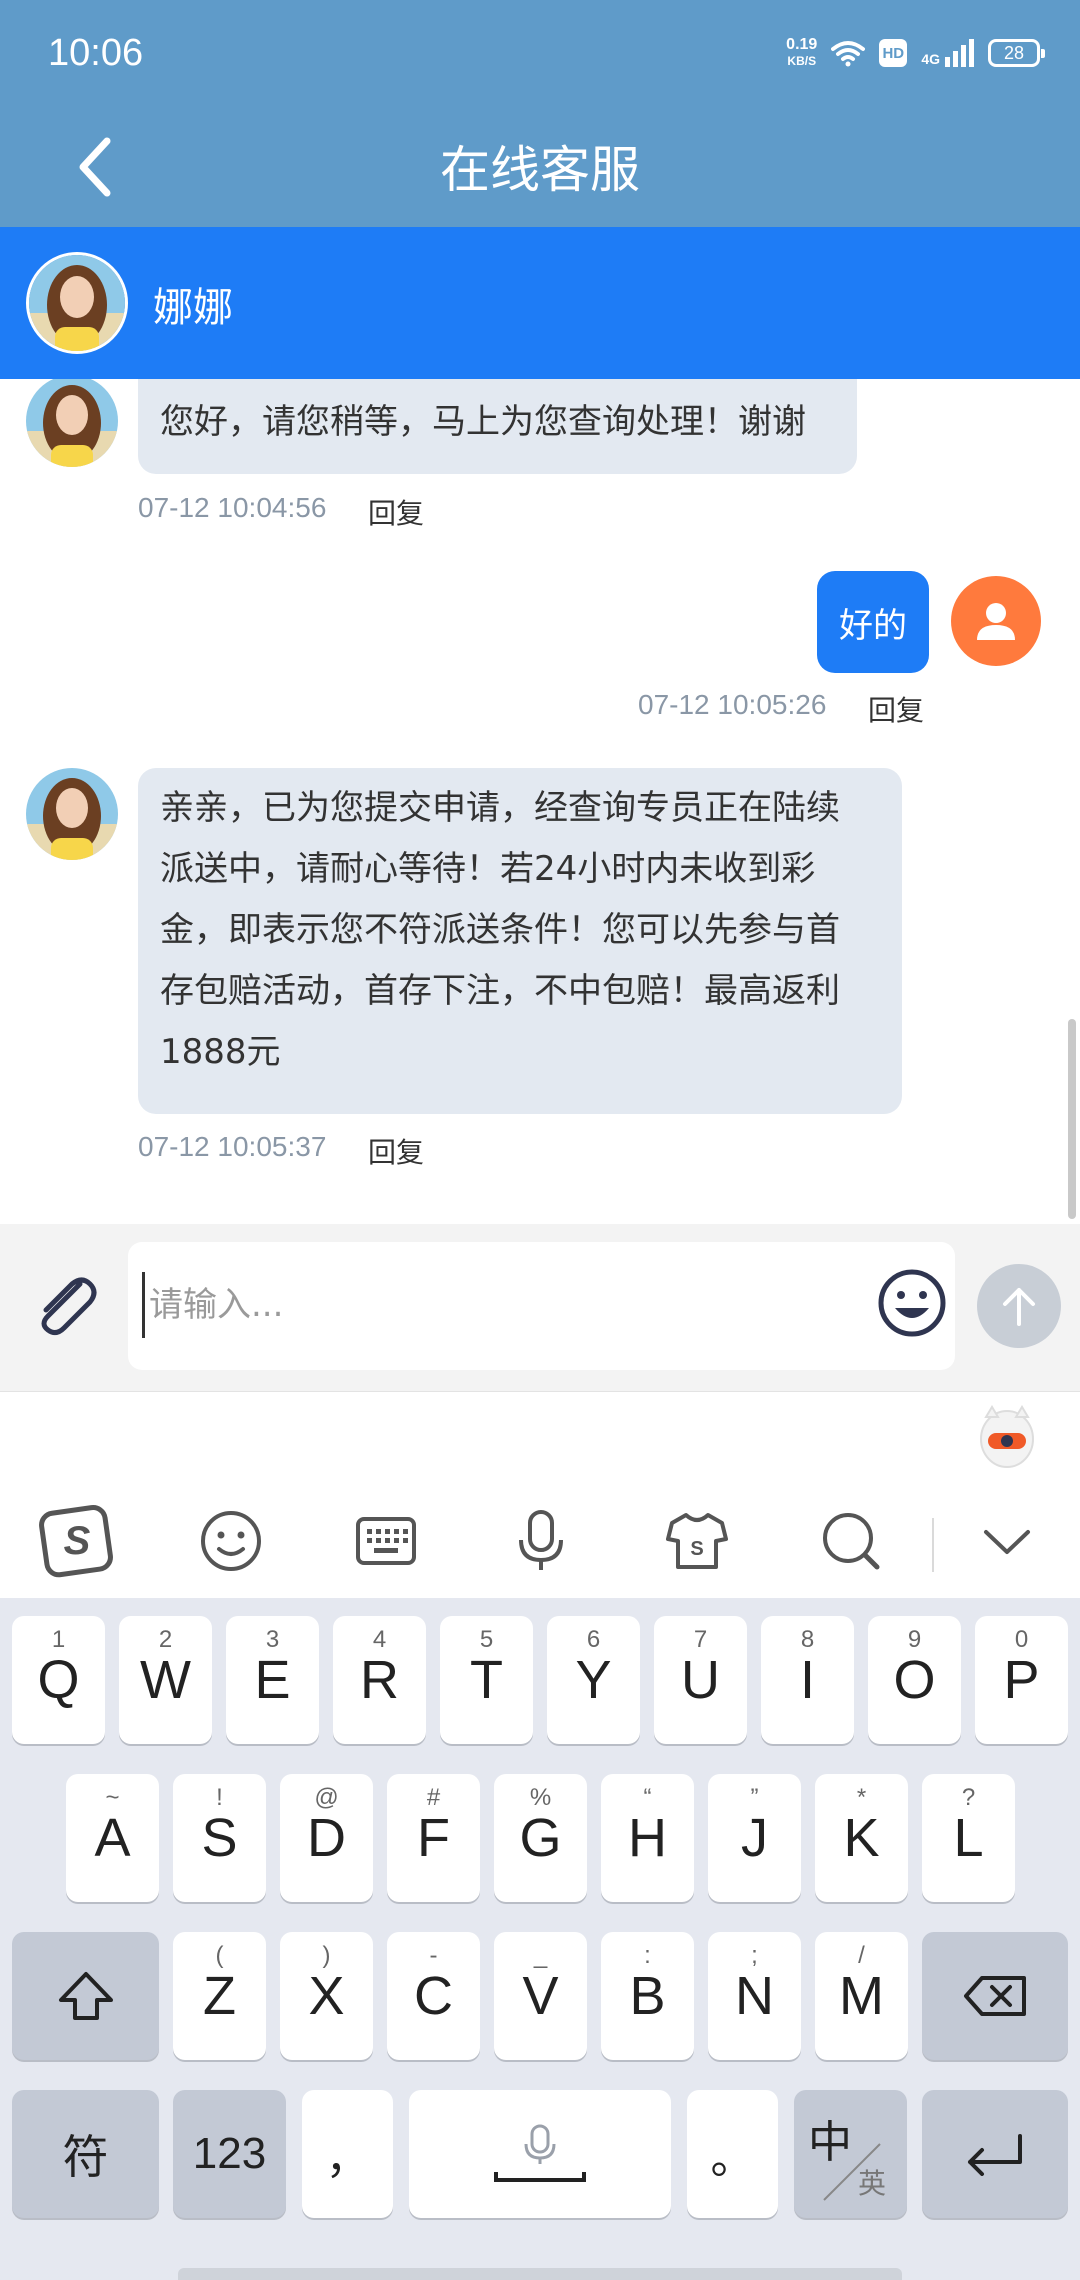 Image resolution: width=1080 pixels, height=2280 pixels. What do you see at coordinates (347, 2154) in the screenshot?
I see `comma-key: ，` at bounding box center [347, 2154].